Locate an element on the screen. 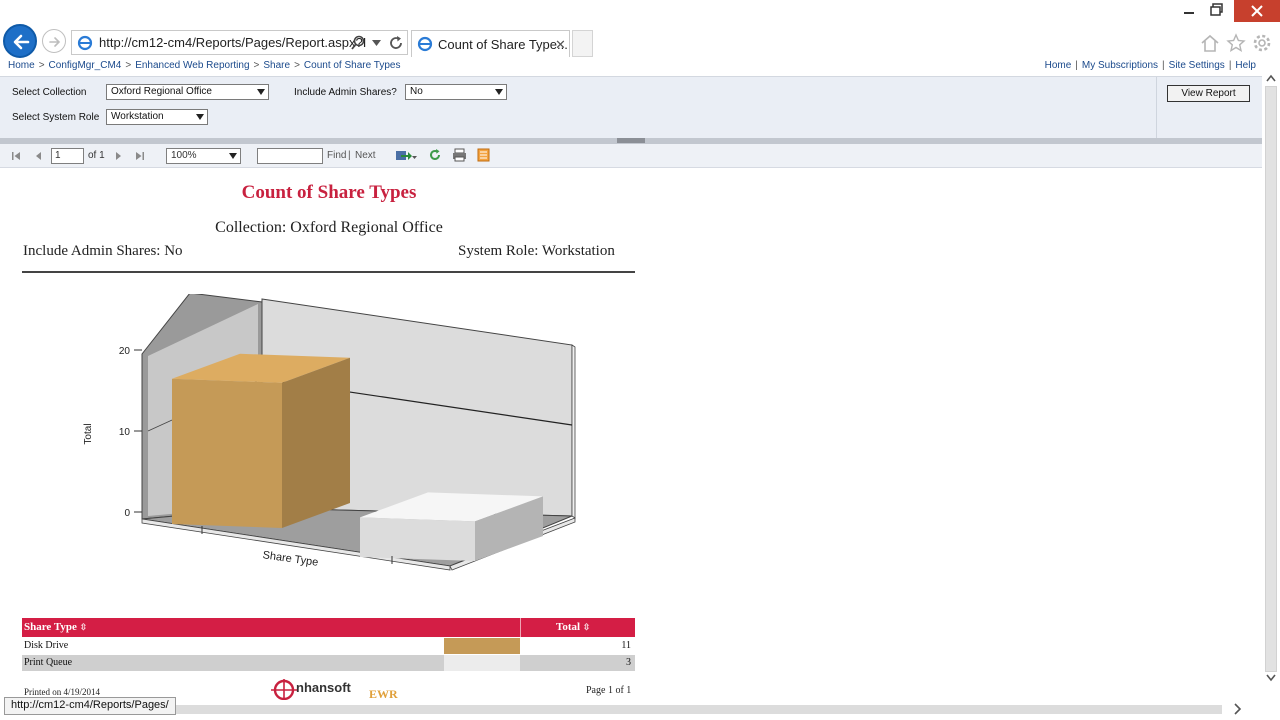 The width and height of the screenshot is (1280, 720). tab-report: Count of Share Type... ✕ is located at coordinates (490, 43).